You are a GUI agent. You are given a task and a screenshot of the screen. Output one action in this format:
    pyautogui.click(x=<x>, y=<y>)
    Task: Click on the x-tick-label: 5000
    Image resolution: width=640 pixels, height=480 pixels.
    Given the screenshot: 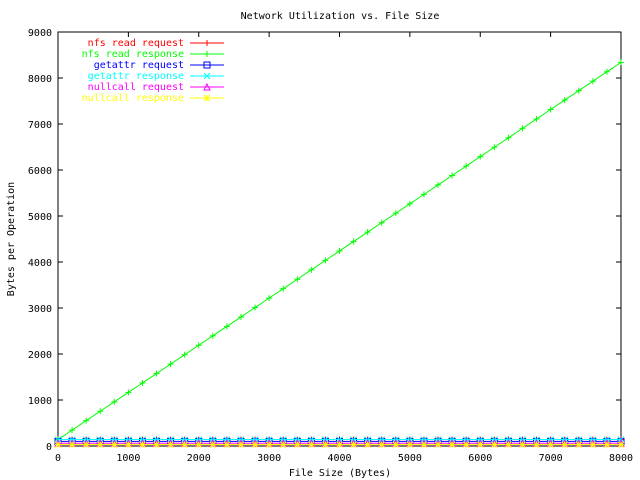 What is the action you would take?
    pyautogui.click(x=410, y=458)
    